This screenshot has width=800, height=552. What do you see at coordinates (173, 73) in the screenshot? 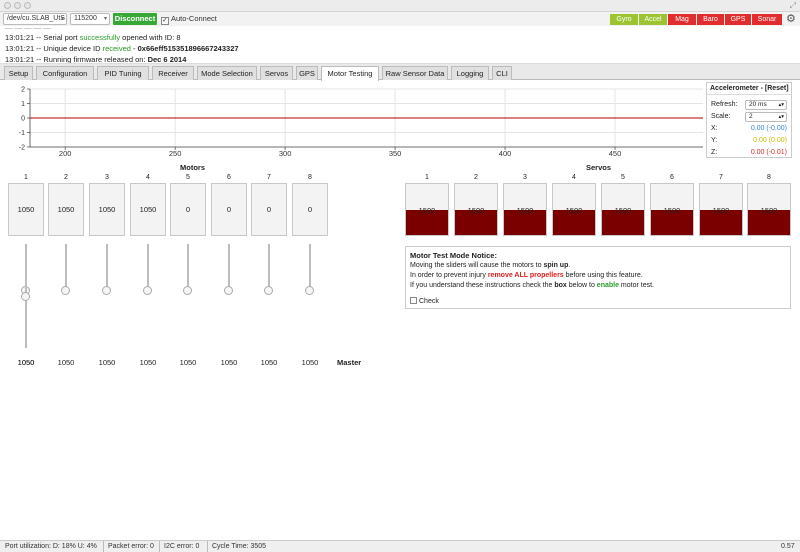
I see `tab-receiver: Receiver` at bounding box center [173, 73].